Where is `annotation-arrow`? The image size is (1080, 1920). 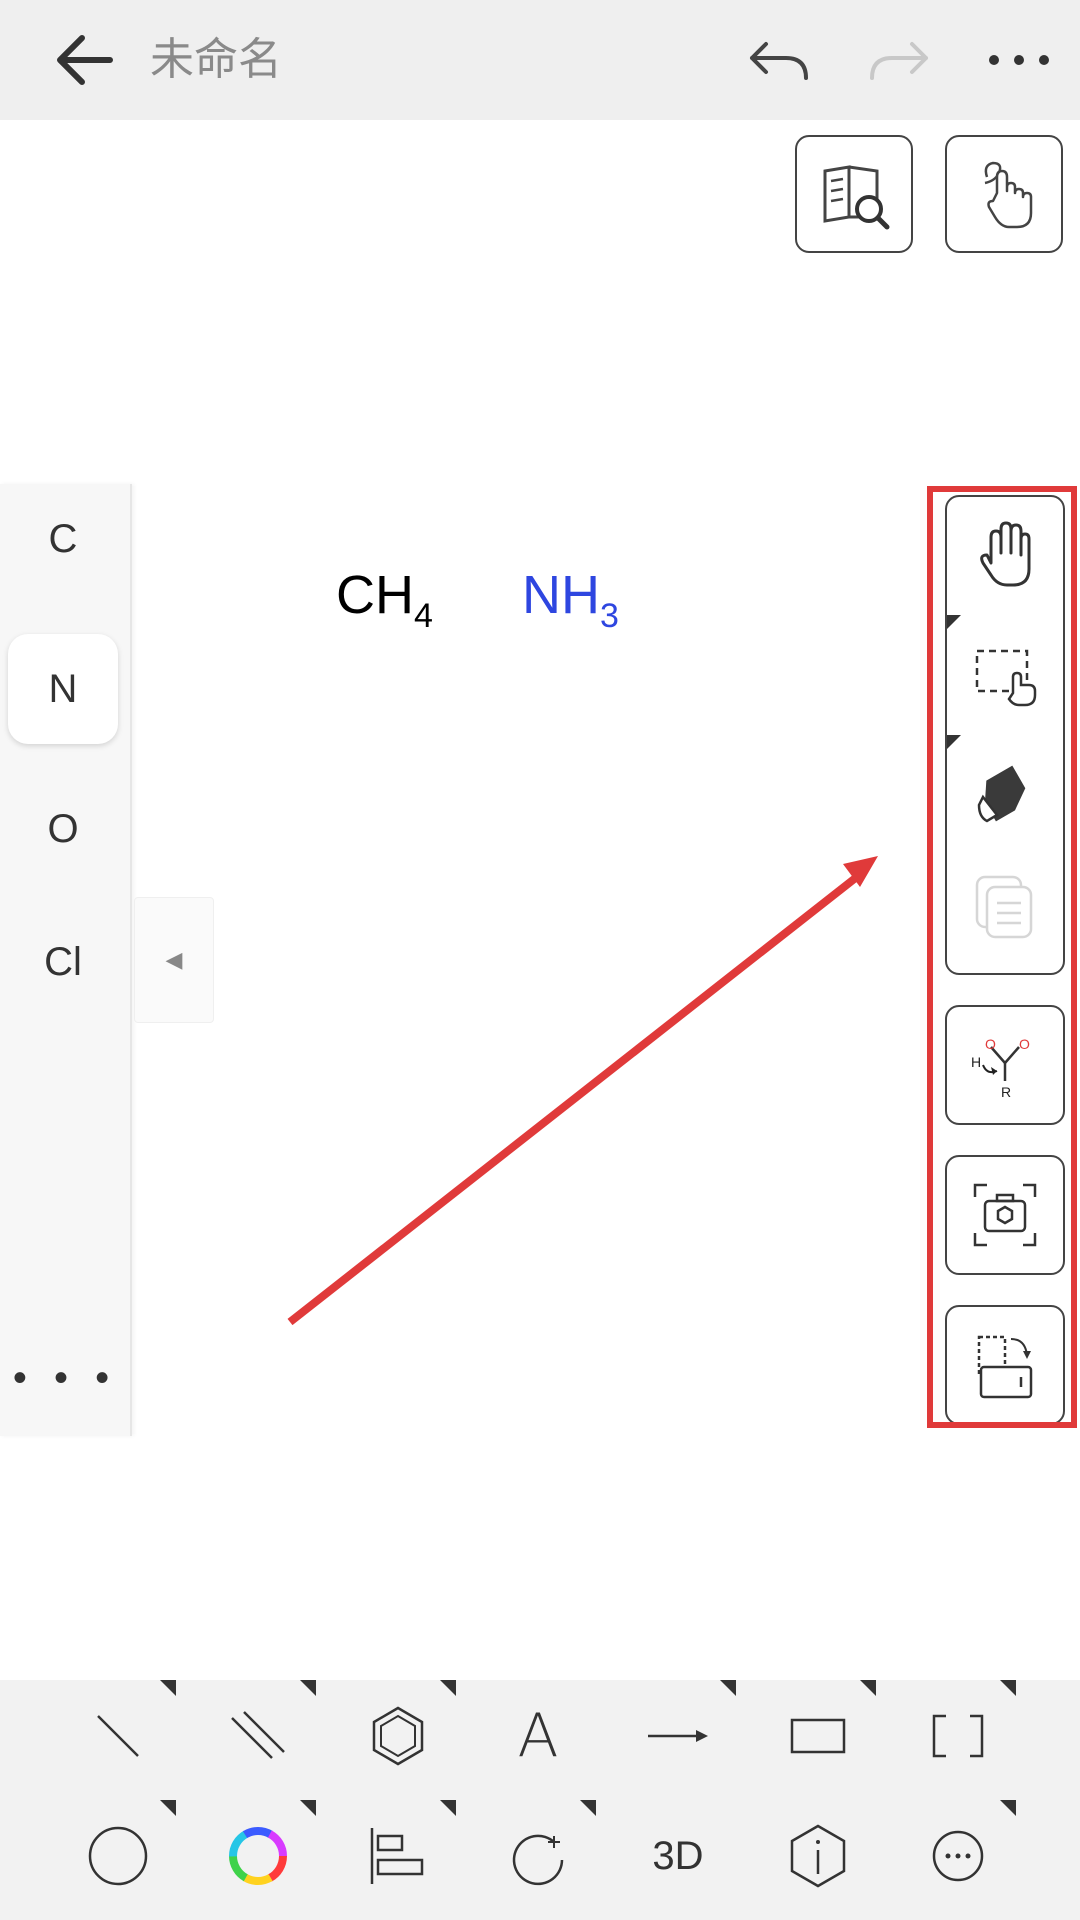
annotation-arrow is located at coordinates (582, 1091).